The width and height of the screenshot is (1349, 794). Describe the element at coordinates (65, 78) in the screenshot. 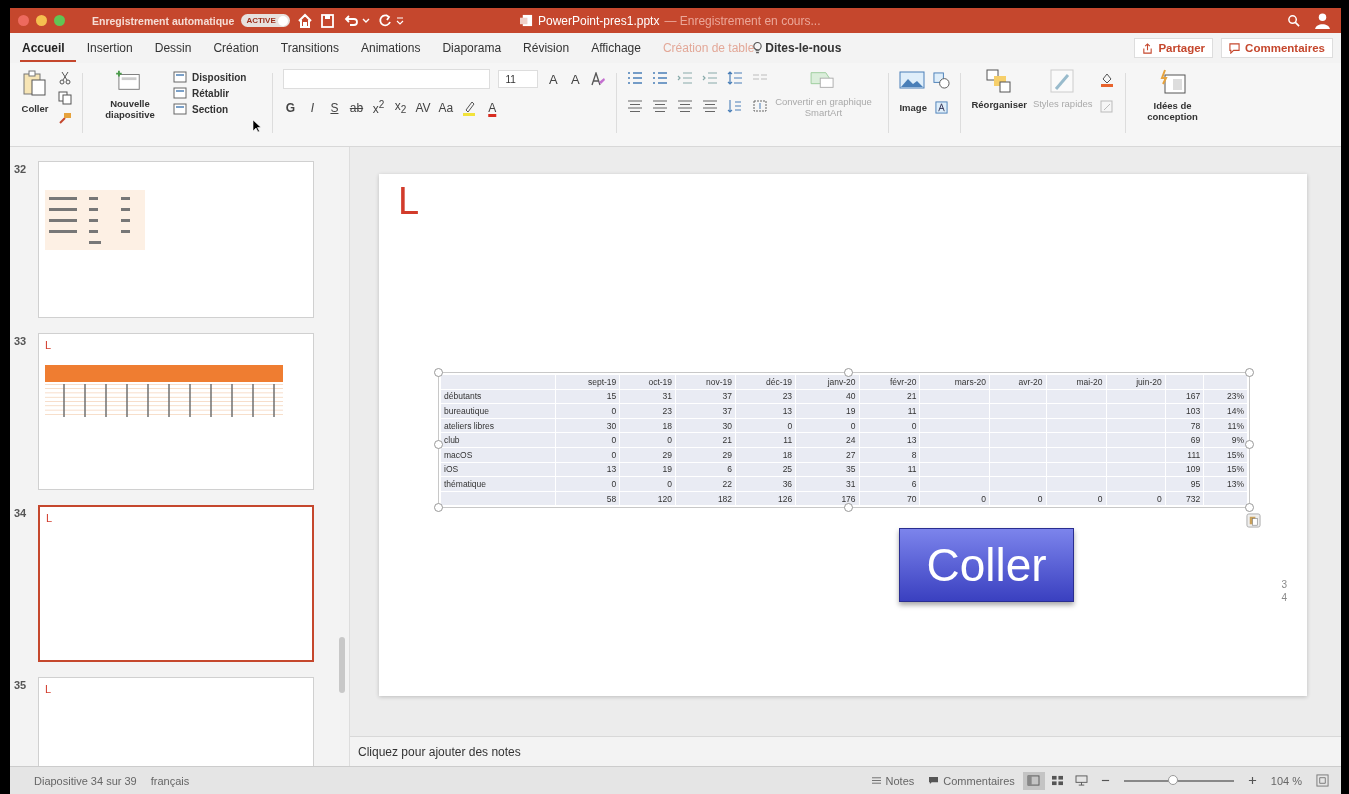

I see `cut-icon` at that location.